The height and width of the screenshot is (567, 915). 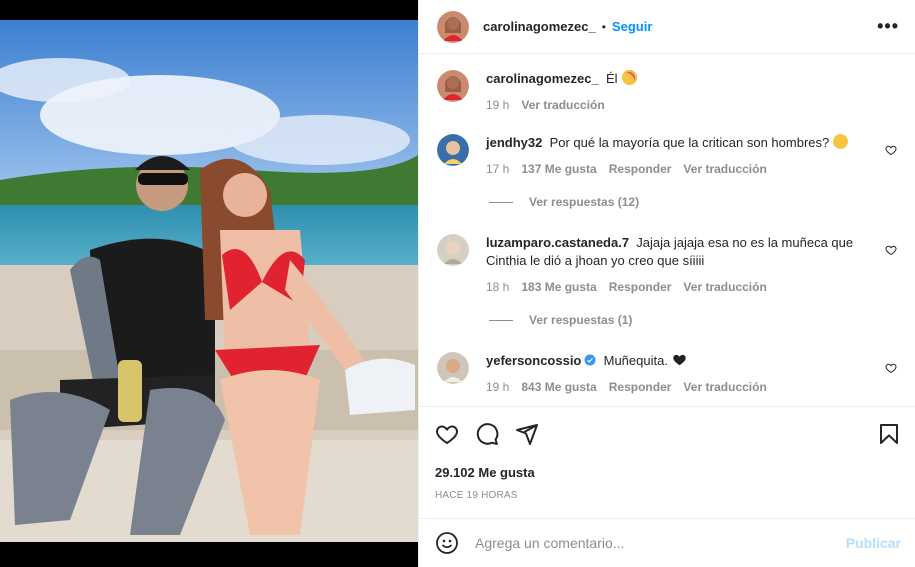 What do you see at coordinates (562, 105) in the screenshot?
I see `caption-translate-link: Ver traducción` at bounding box center [562, 105].